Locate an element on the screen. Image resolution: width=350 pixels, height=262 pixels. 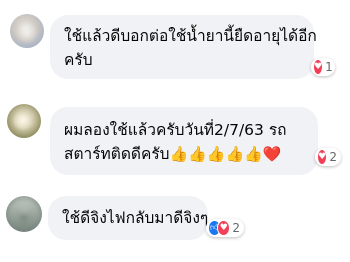
comment-text-line-with-emoji: สตาร์ทติดดีครับ👍👍👍👍👍❤️ is located at coordinates (173, 154).